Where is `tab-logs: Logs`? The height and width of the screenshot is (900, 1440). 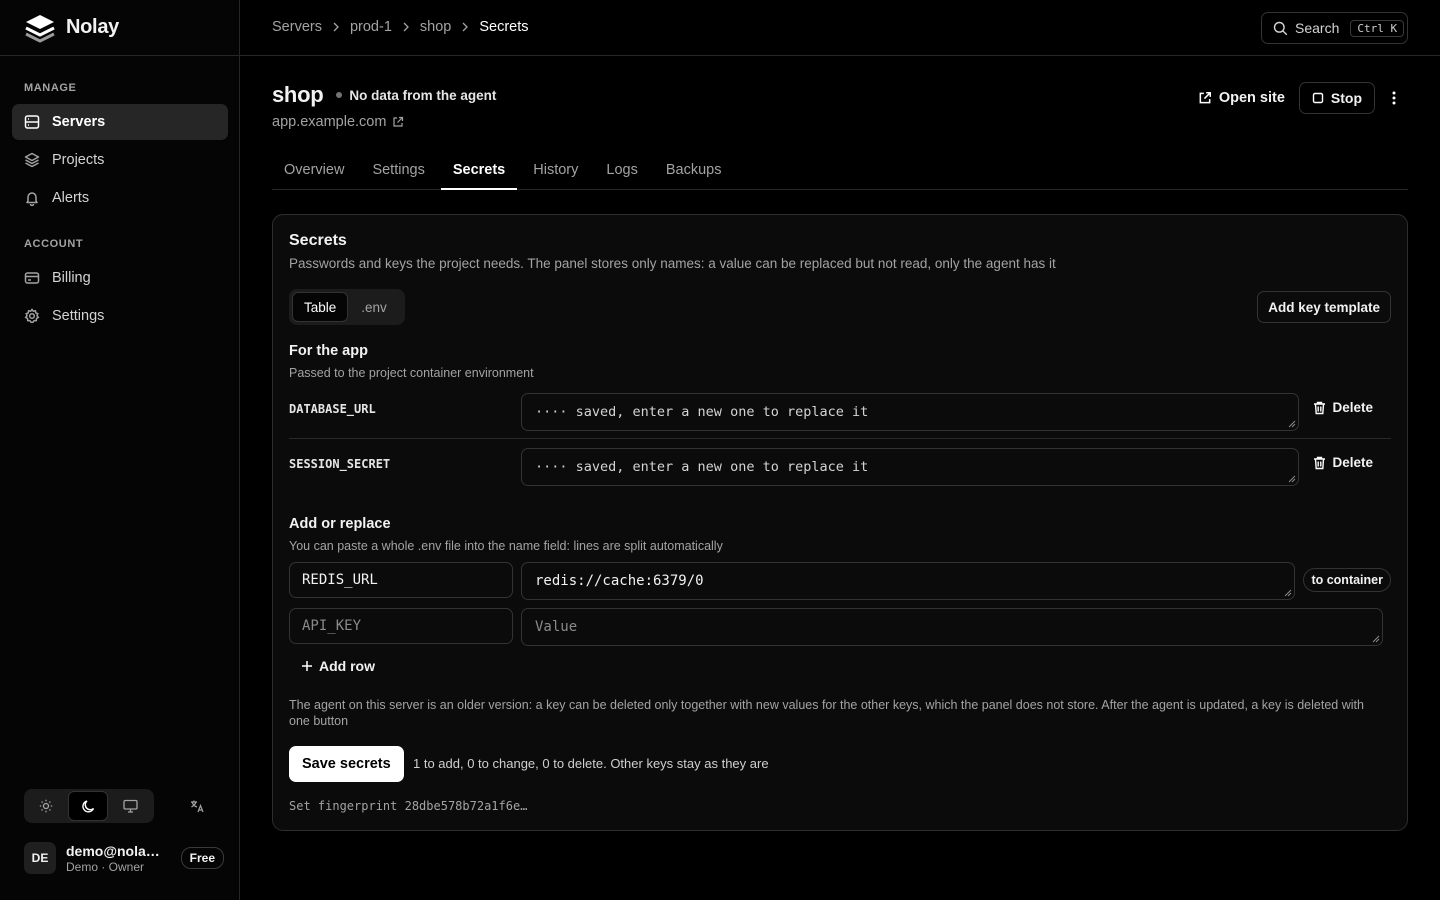
tab-logs: Logs is located at coordinates (621, 170).